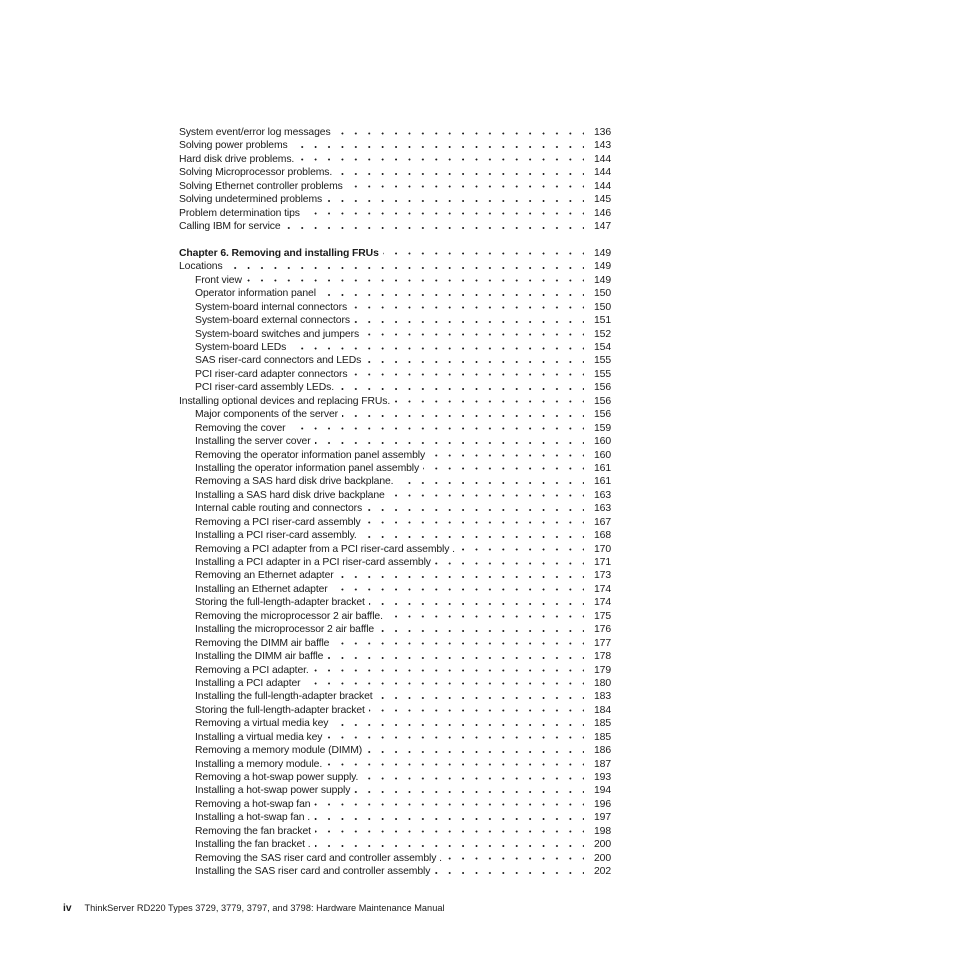 The height and width of the screenshot is (954, 954). Describe the element at coordinates (597, 603) in the screenshot. I see `toc-entry-page-number: 174` at that location.